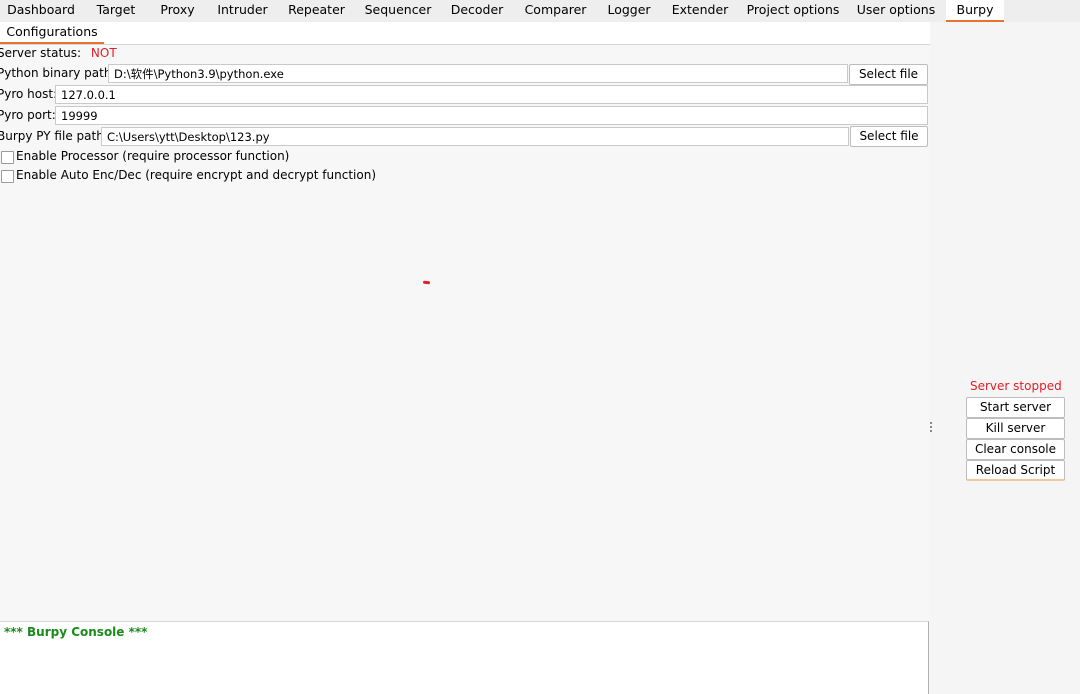 The height and width of the screenshot is (694, 1080). Describe the element at coordinates (896, 11) in the screenshot. I see `tab-user-options: User options` at that location.